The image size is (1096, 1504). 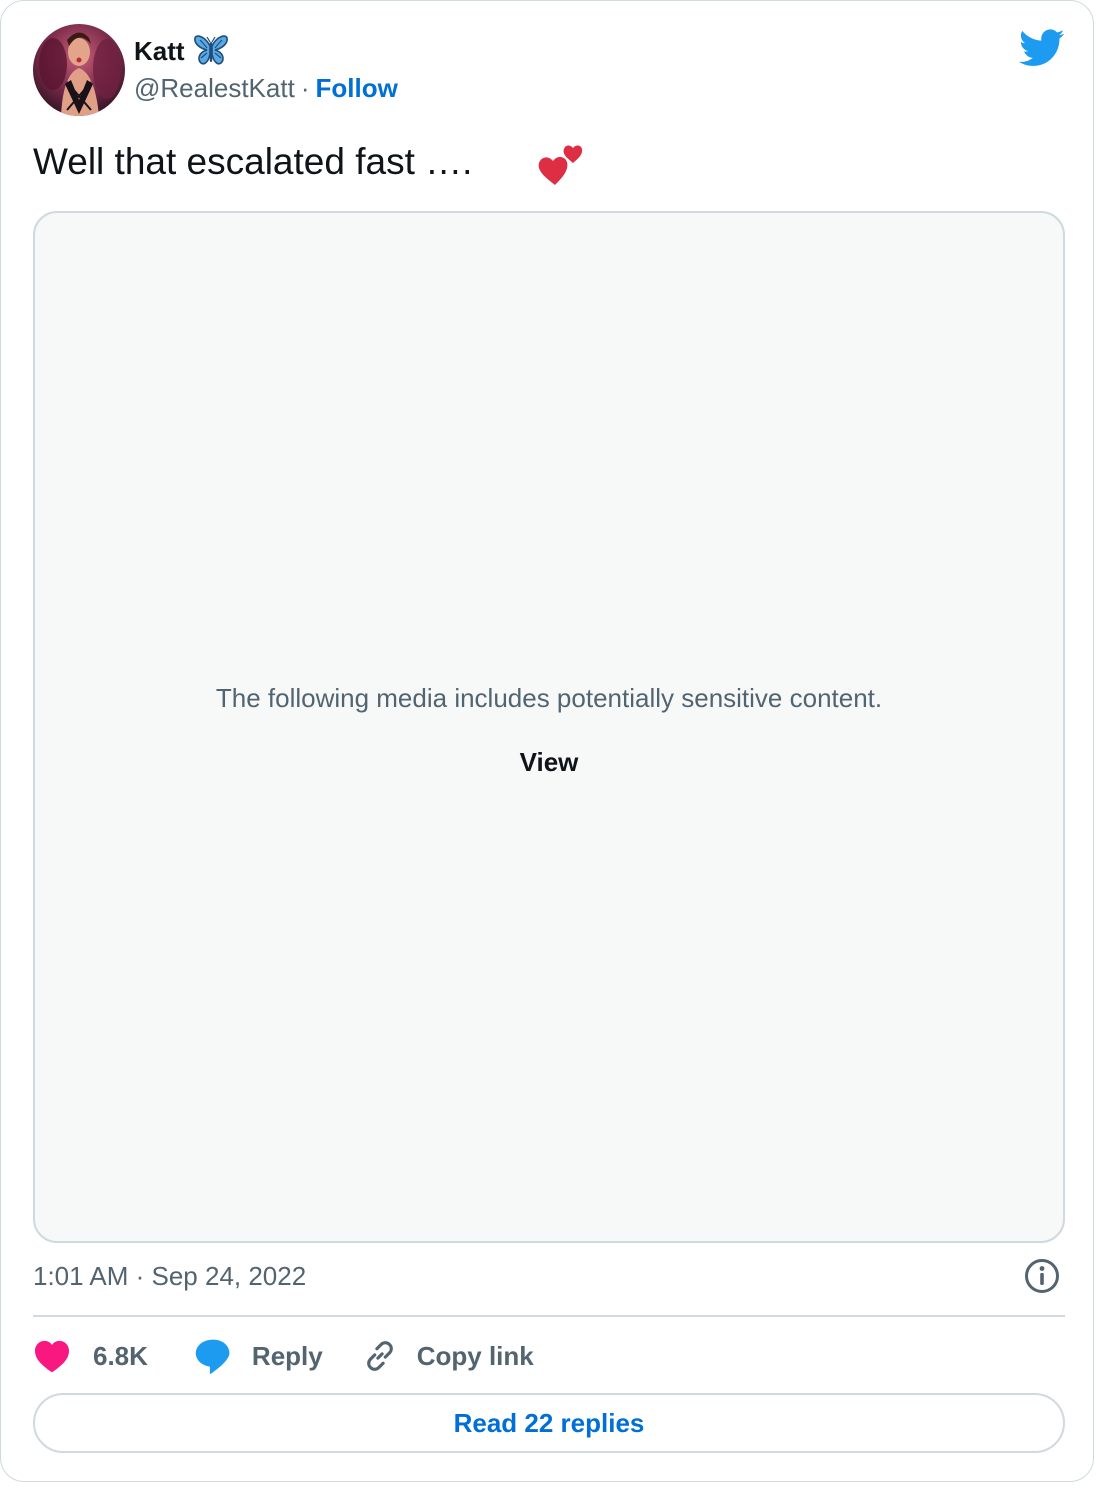 I want to click on link-icon, so click(x=379, y=1356).